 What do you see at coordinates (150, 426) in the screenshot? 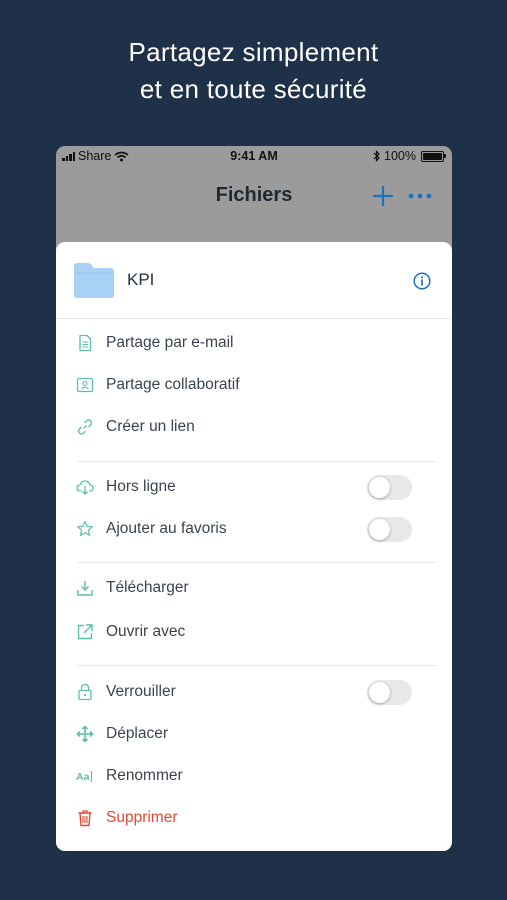
I see `create-link-label: Créer un lien` at bounding box center [150, 426].